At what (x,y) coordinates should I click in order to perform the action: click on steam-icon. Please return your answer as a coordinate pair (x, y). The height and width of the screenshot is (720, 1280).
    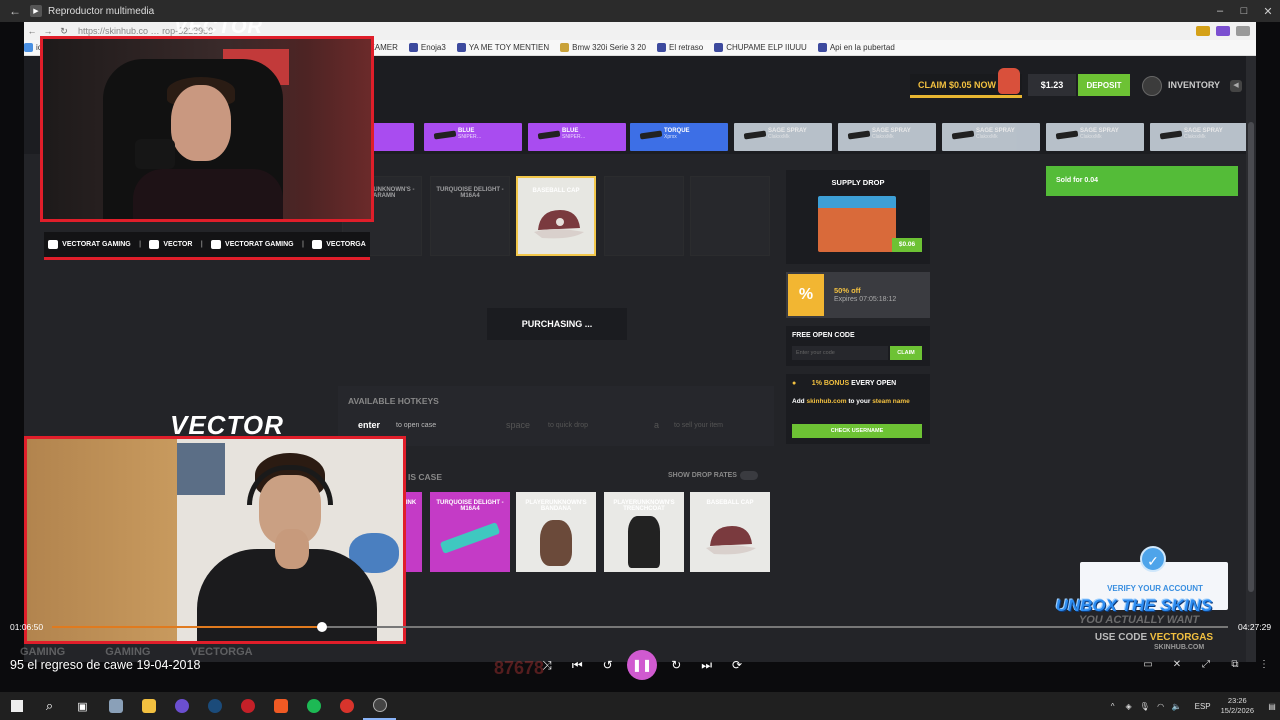
    Looking at the image, I should click on (214, 706).